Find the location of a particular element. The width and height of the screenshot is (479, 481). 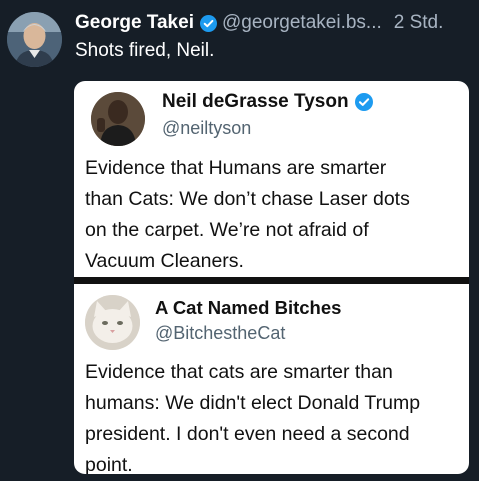

text-line: Evidence that cats are smarter than is located at coordinates (239, 372).